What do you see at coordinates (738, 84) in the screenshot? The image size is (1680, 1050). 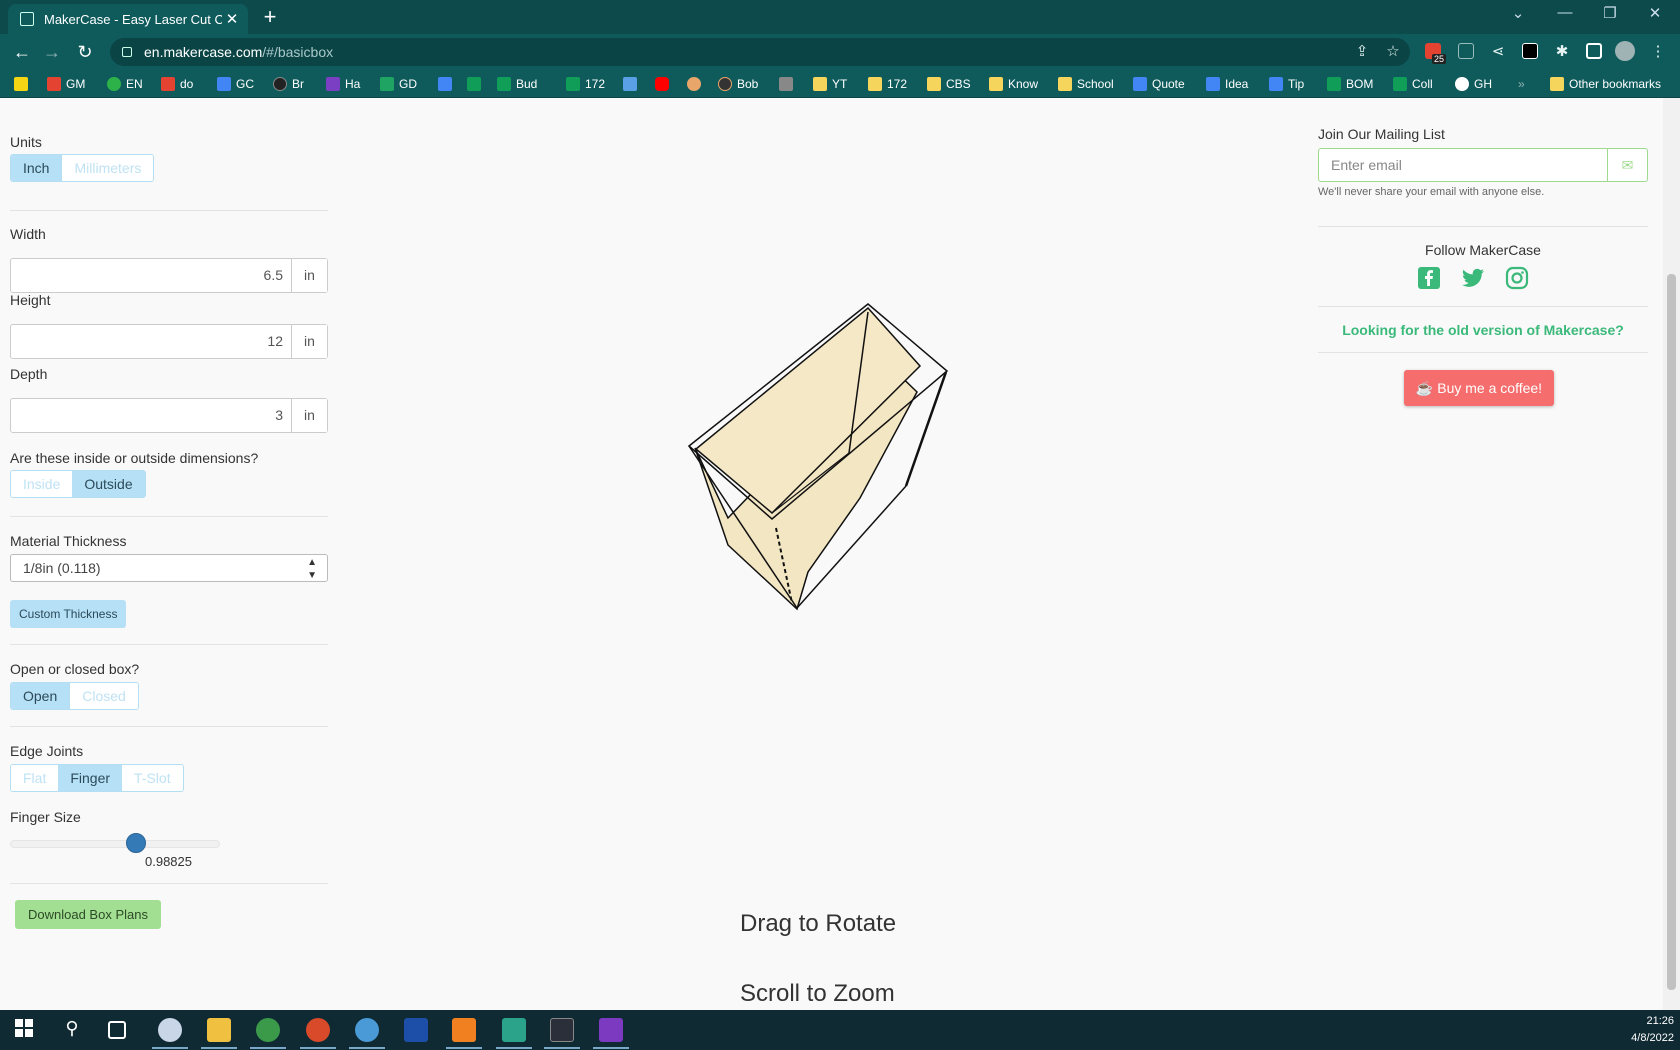 I see `bookmark-item: Bob` at bounding box center [738, 84].